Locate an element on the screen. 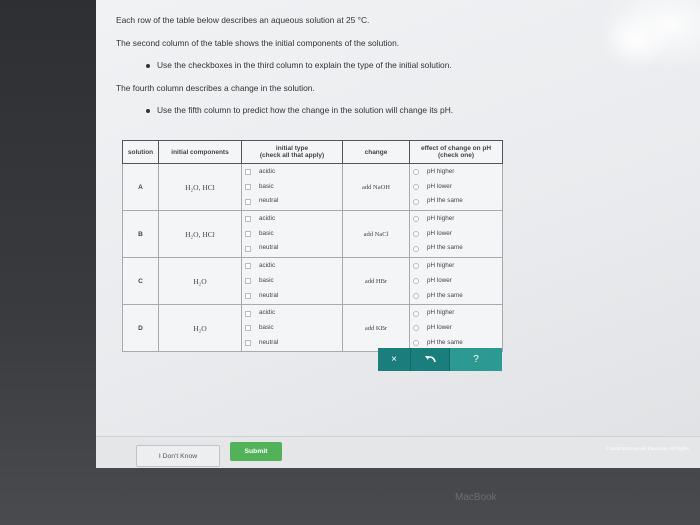 This screenshot has width=700, height=525. copyright-text: © 2018 McGraw-Hill Education. All Rights is located at coordinates (647, 448).